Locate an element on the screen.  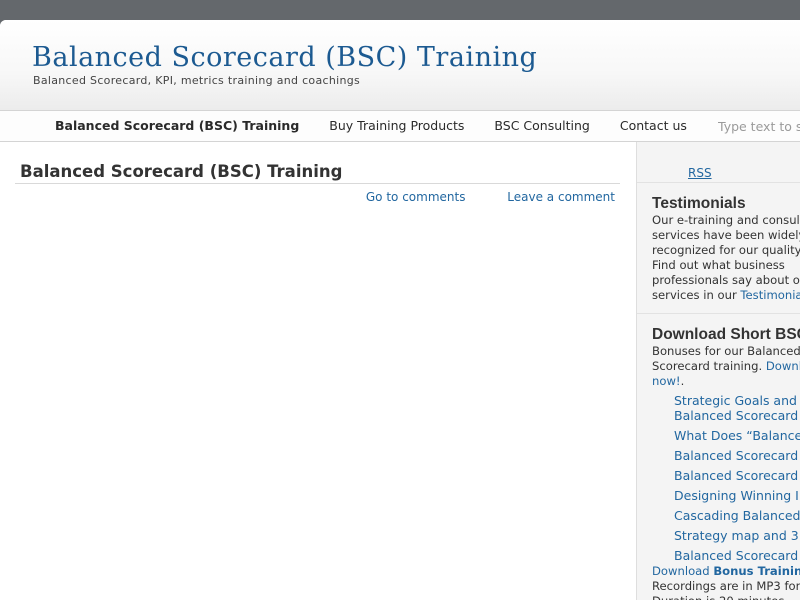
site-title: Balanced Scorecard (BSC) Training is located at coordinates (284, 57).